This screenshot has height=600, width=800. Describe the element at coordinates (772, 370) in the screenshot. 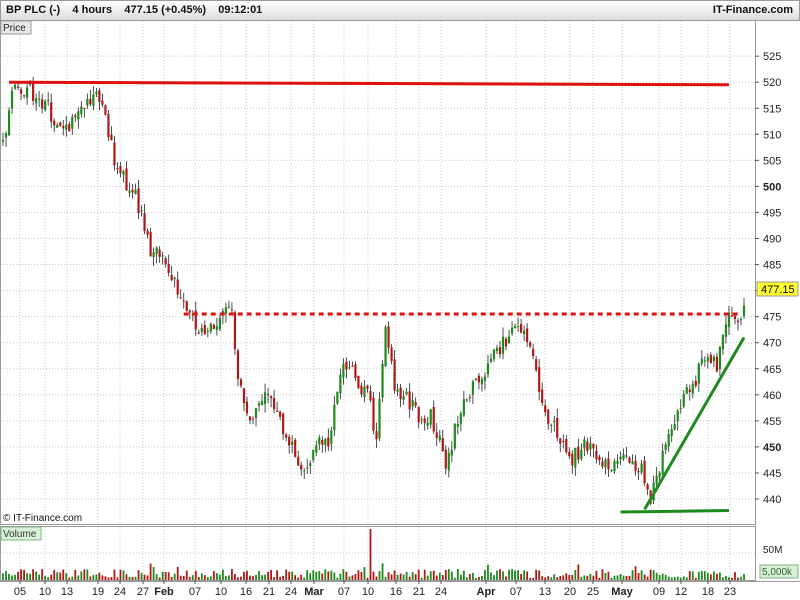

I see `y-tick-label-465: 465` at that location.